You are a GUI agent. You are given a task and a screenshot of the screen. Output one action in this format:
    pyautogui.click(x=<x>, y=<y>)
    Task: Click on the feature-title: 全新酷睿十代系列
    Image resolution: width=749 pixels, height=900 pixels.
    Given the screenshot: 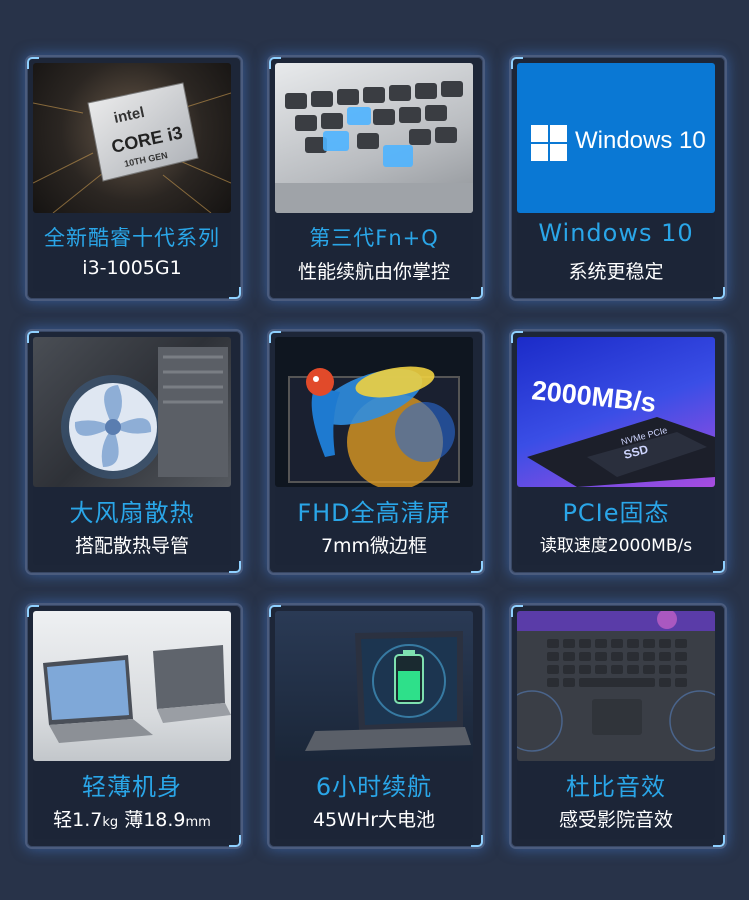 What is the action you would take?
    pyautogui.click(x=132, y=238)
    